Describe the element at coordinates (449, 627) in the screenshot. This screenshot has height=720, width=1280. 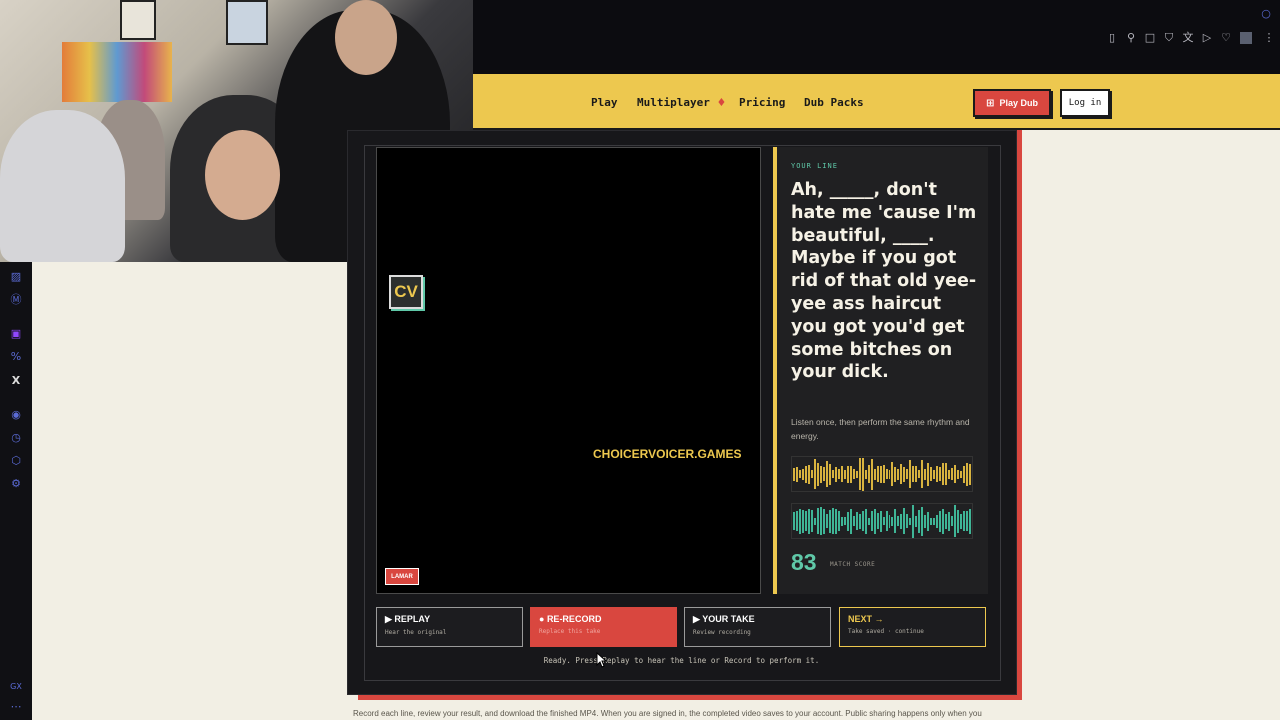
I see `replay-button: ▶ REPLAY Hear the original` at that location.